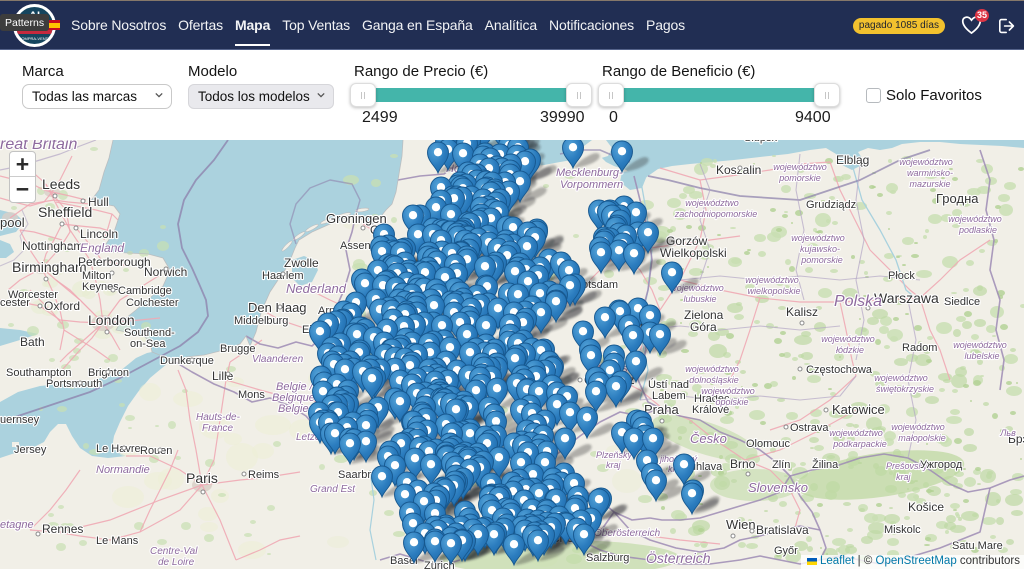  Describe the element at coordinates (981, 356) in the screenshot. I see `svg-text: lubelskie` at that location.